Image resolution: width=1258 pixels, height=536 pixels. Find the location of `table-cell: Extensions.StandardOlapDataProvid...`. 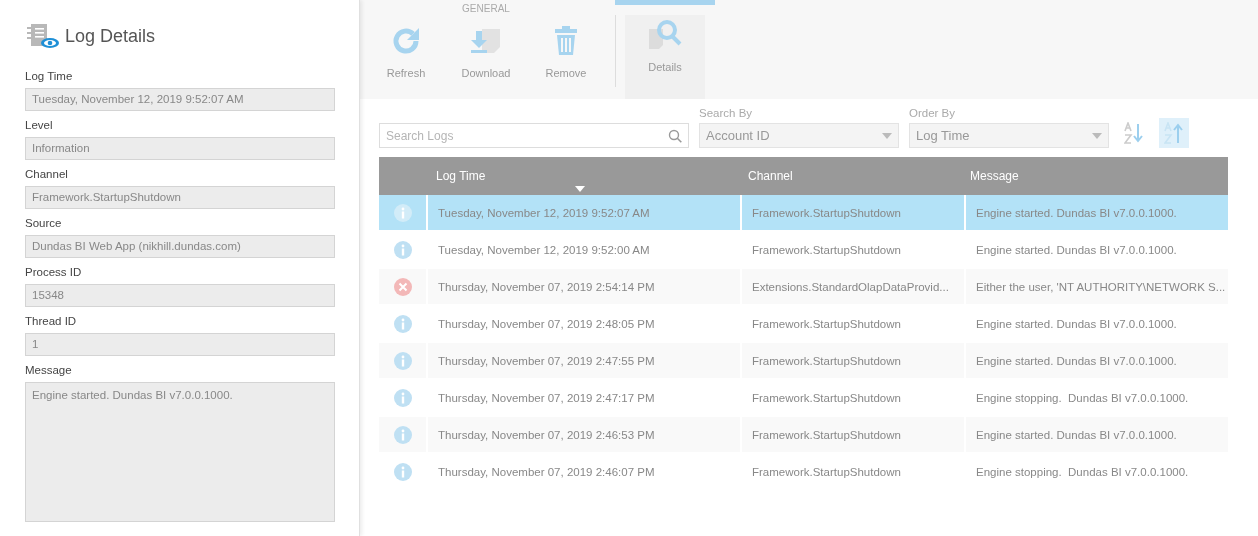

table-cell: Extensions.StandardOlapDataProvid... is located at coordinates (850, 286).